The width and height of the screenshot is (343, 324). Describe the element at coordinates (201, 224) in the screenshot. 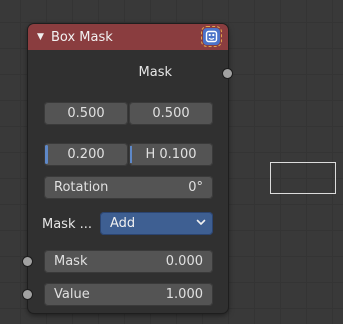

I see `chevron-down-icon` at that location.